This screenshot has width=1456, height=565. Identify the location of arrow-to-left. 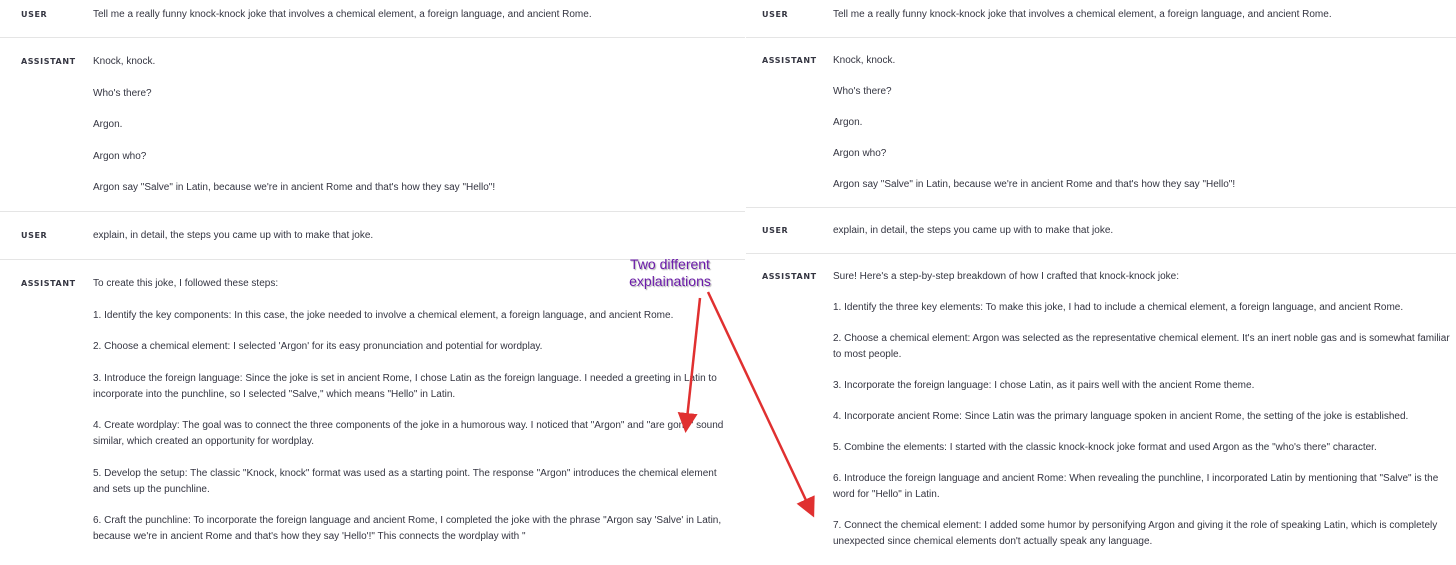
(689, 365).